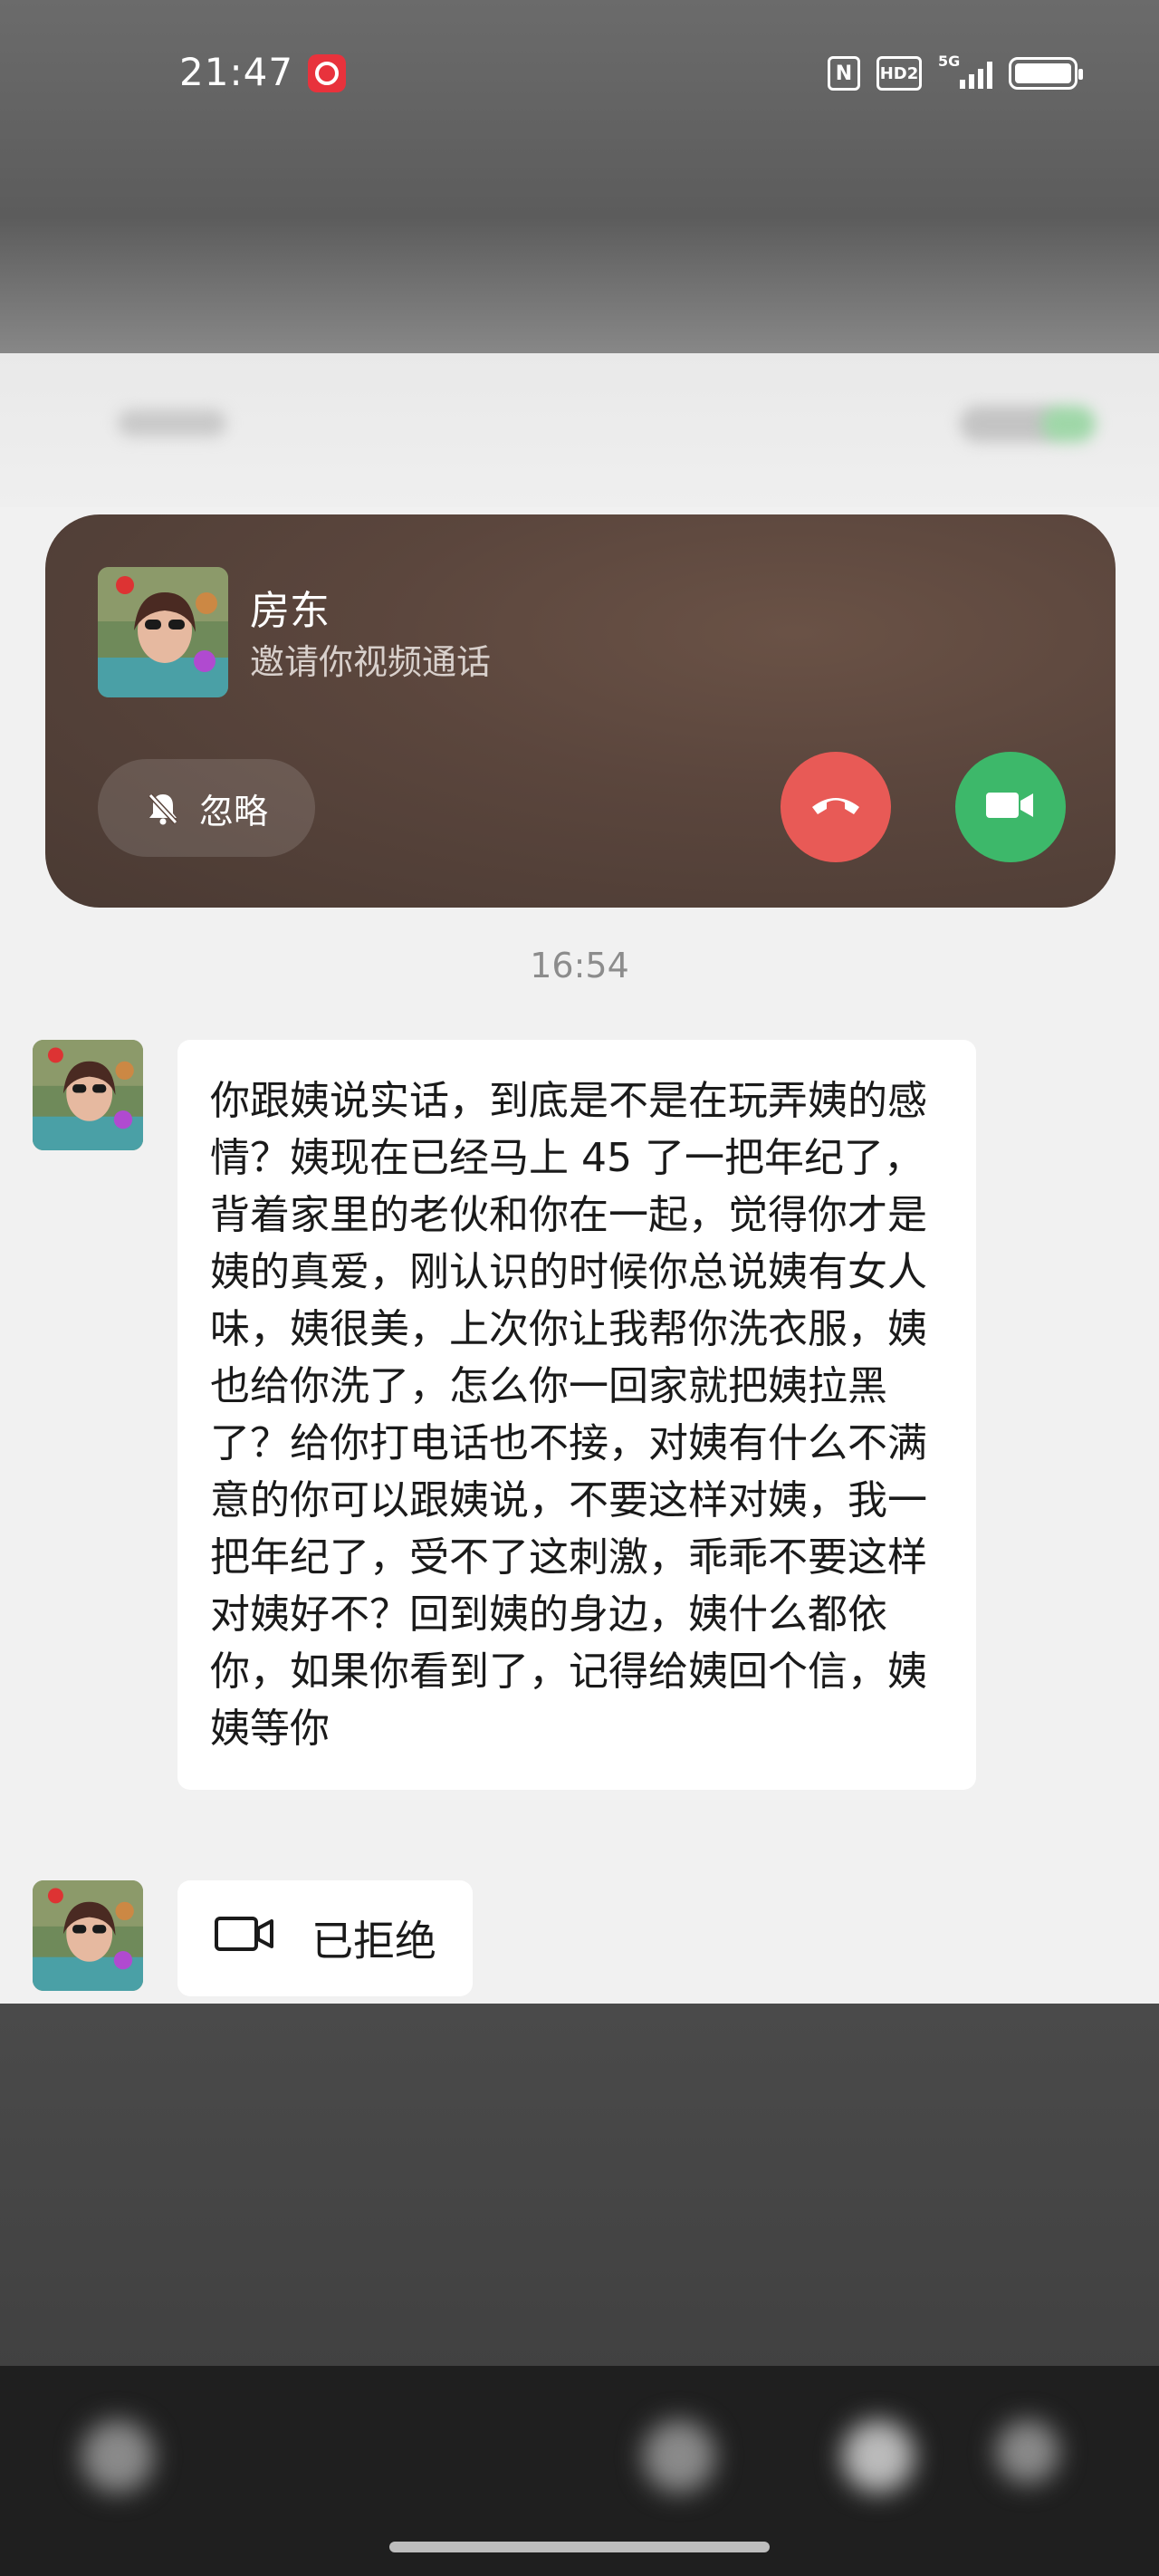 The height and width of the screenshot is (2576, 1159). Describe the element at coordinates (950, 61) in the screenshot. I see `network-type-label: 5G` at that location.